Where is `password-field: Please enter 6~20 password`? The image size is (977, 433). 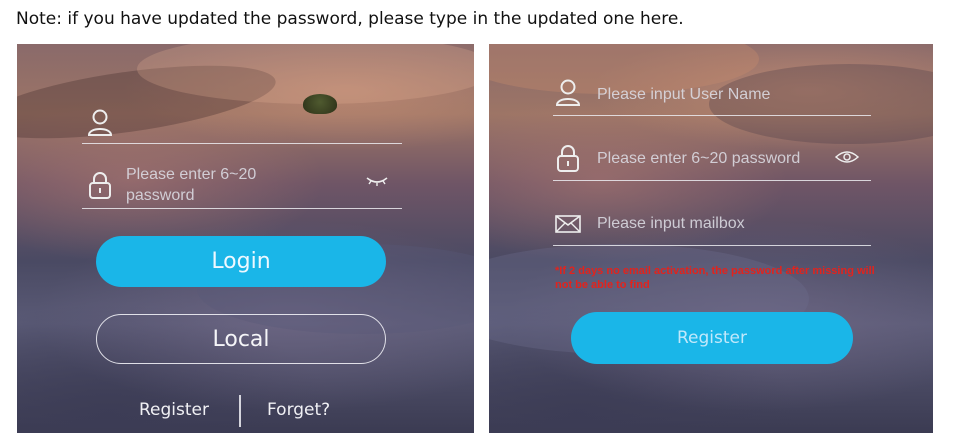 password-field: Please enter 6~20 password is located at coordinates (242, 185).